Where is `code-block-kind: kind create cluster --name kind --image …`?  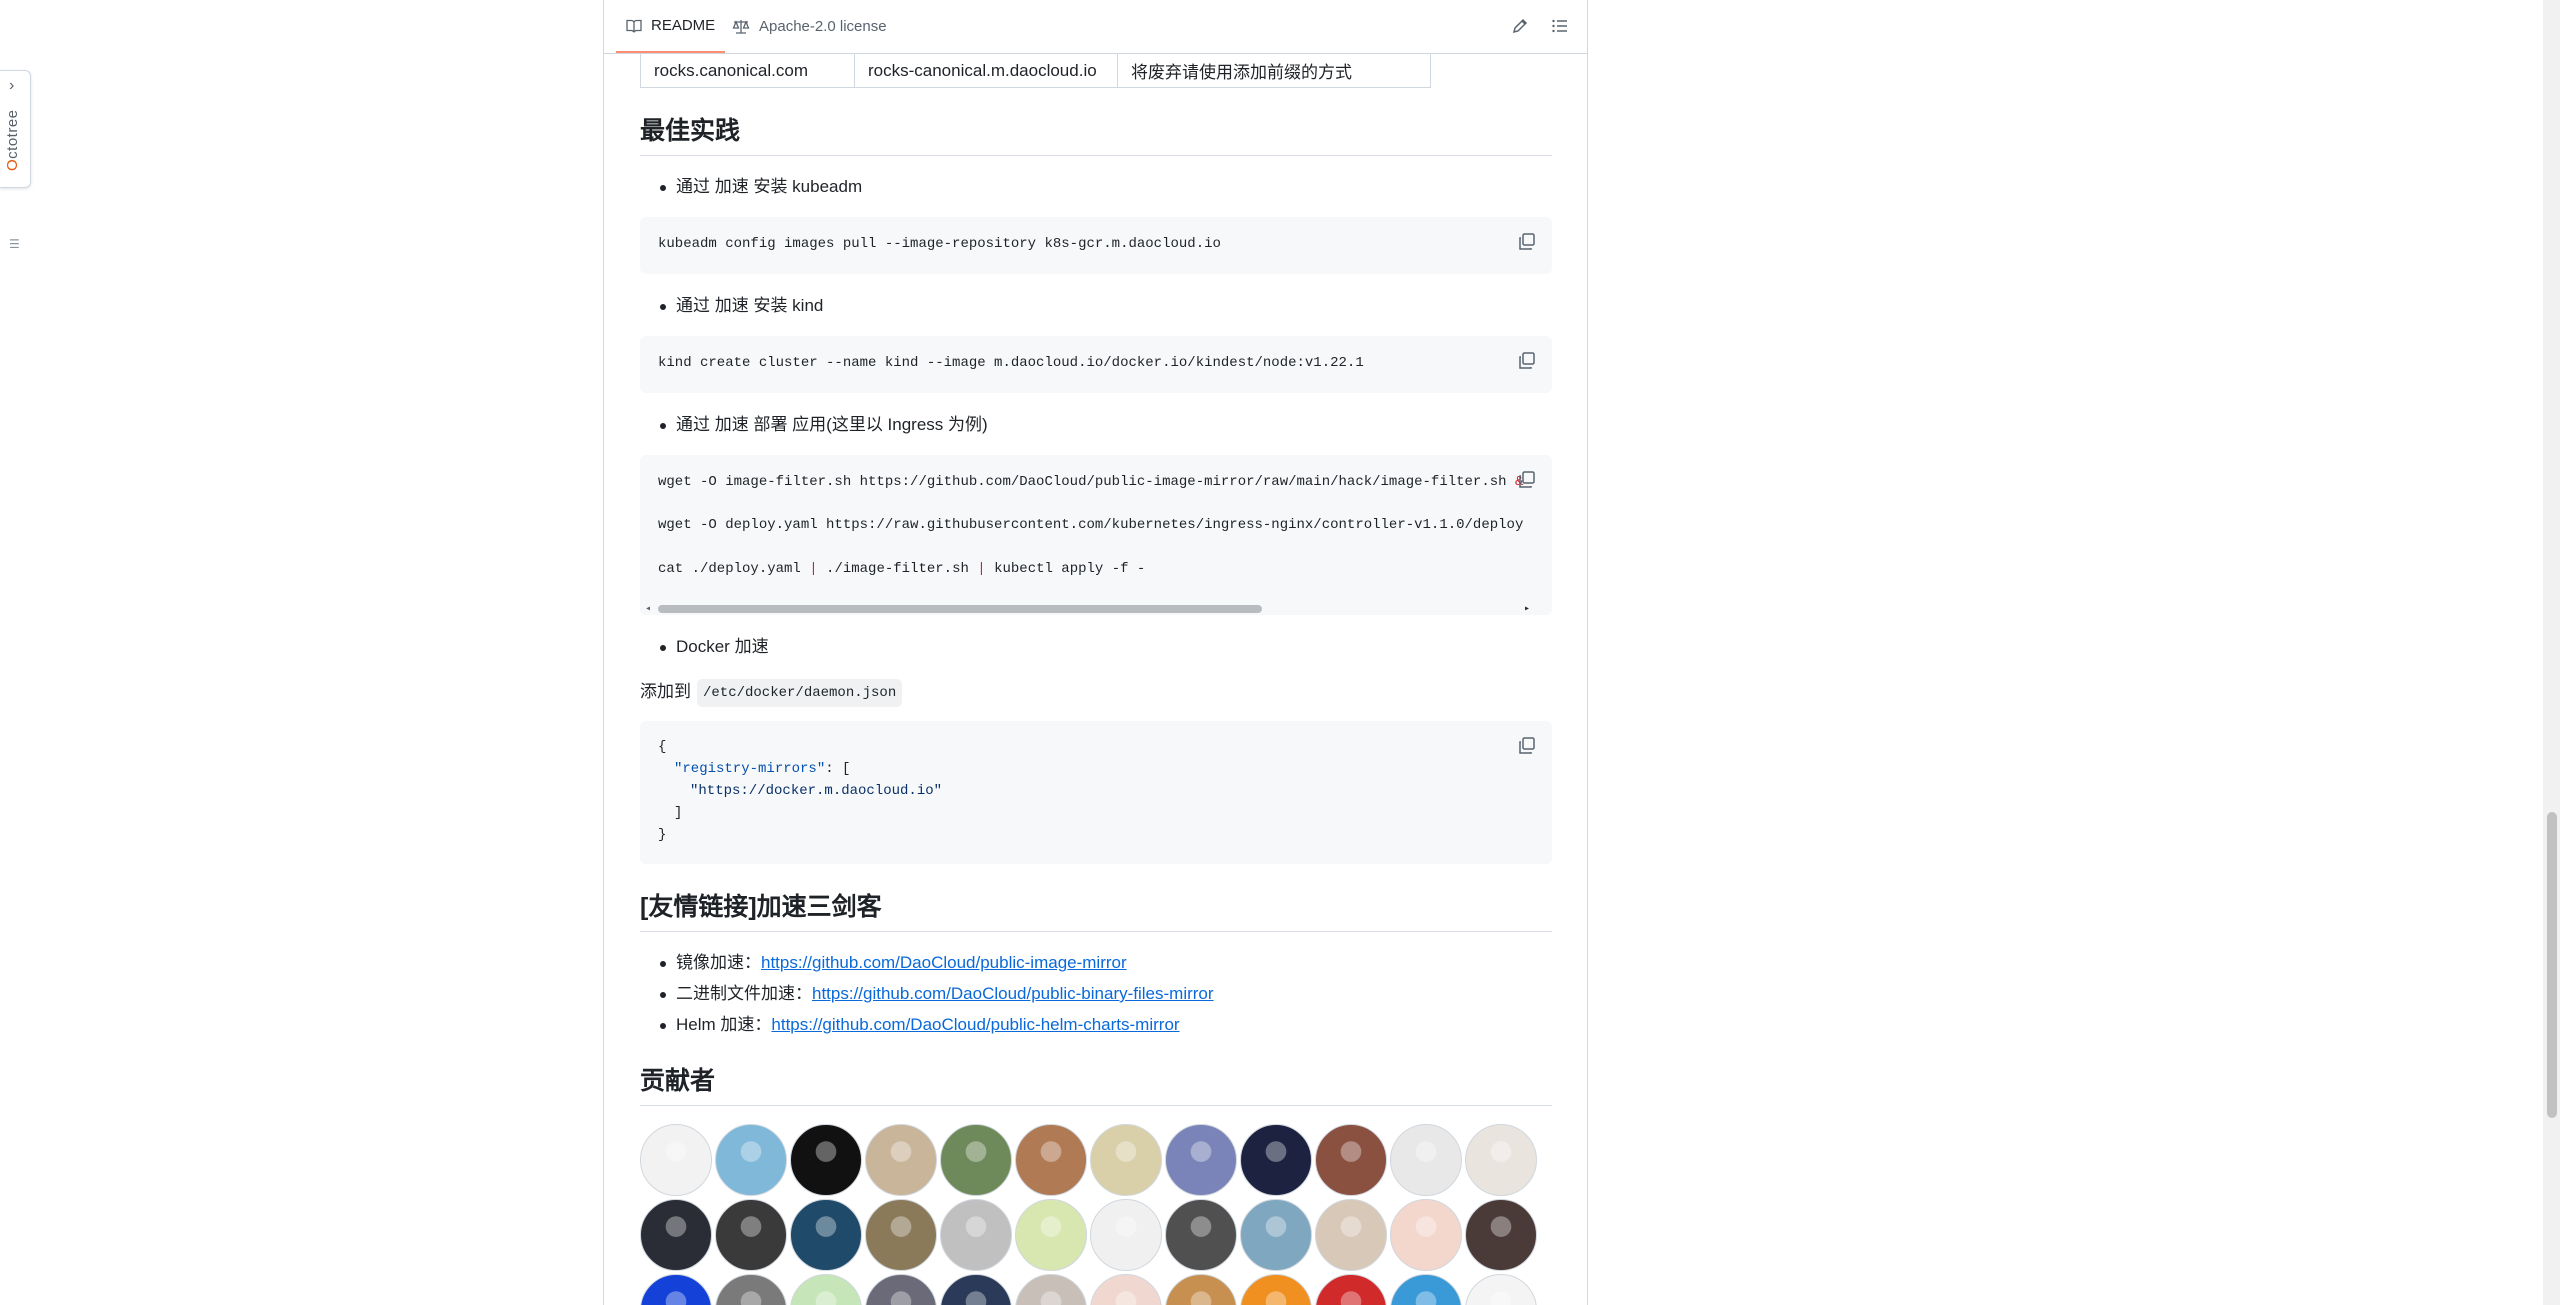 code-block-kind: kind create cluster --name kind --image … is located at coordinates (1096, 364).